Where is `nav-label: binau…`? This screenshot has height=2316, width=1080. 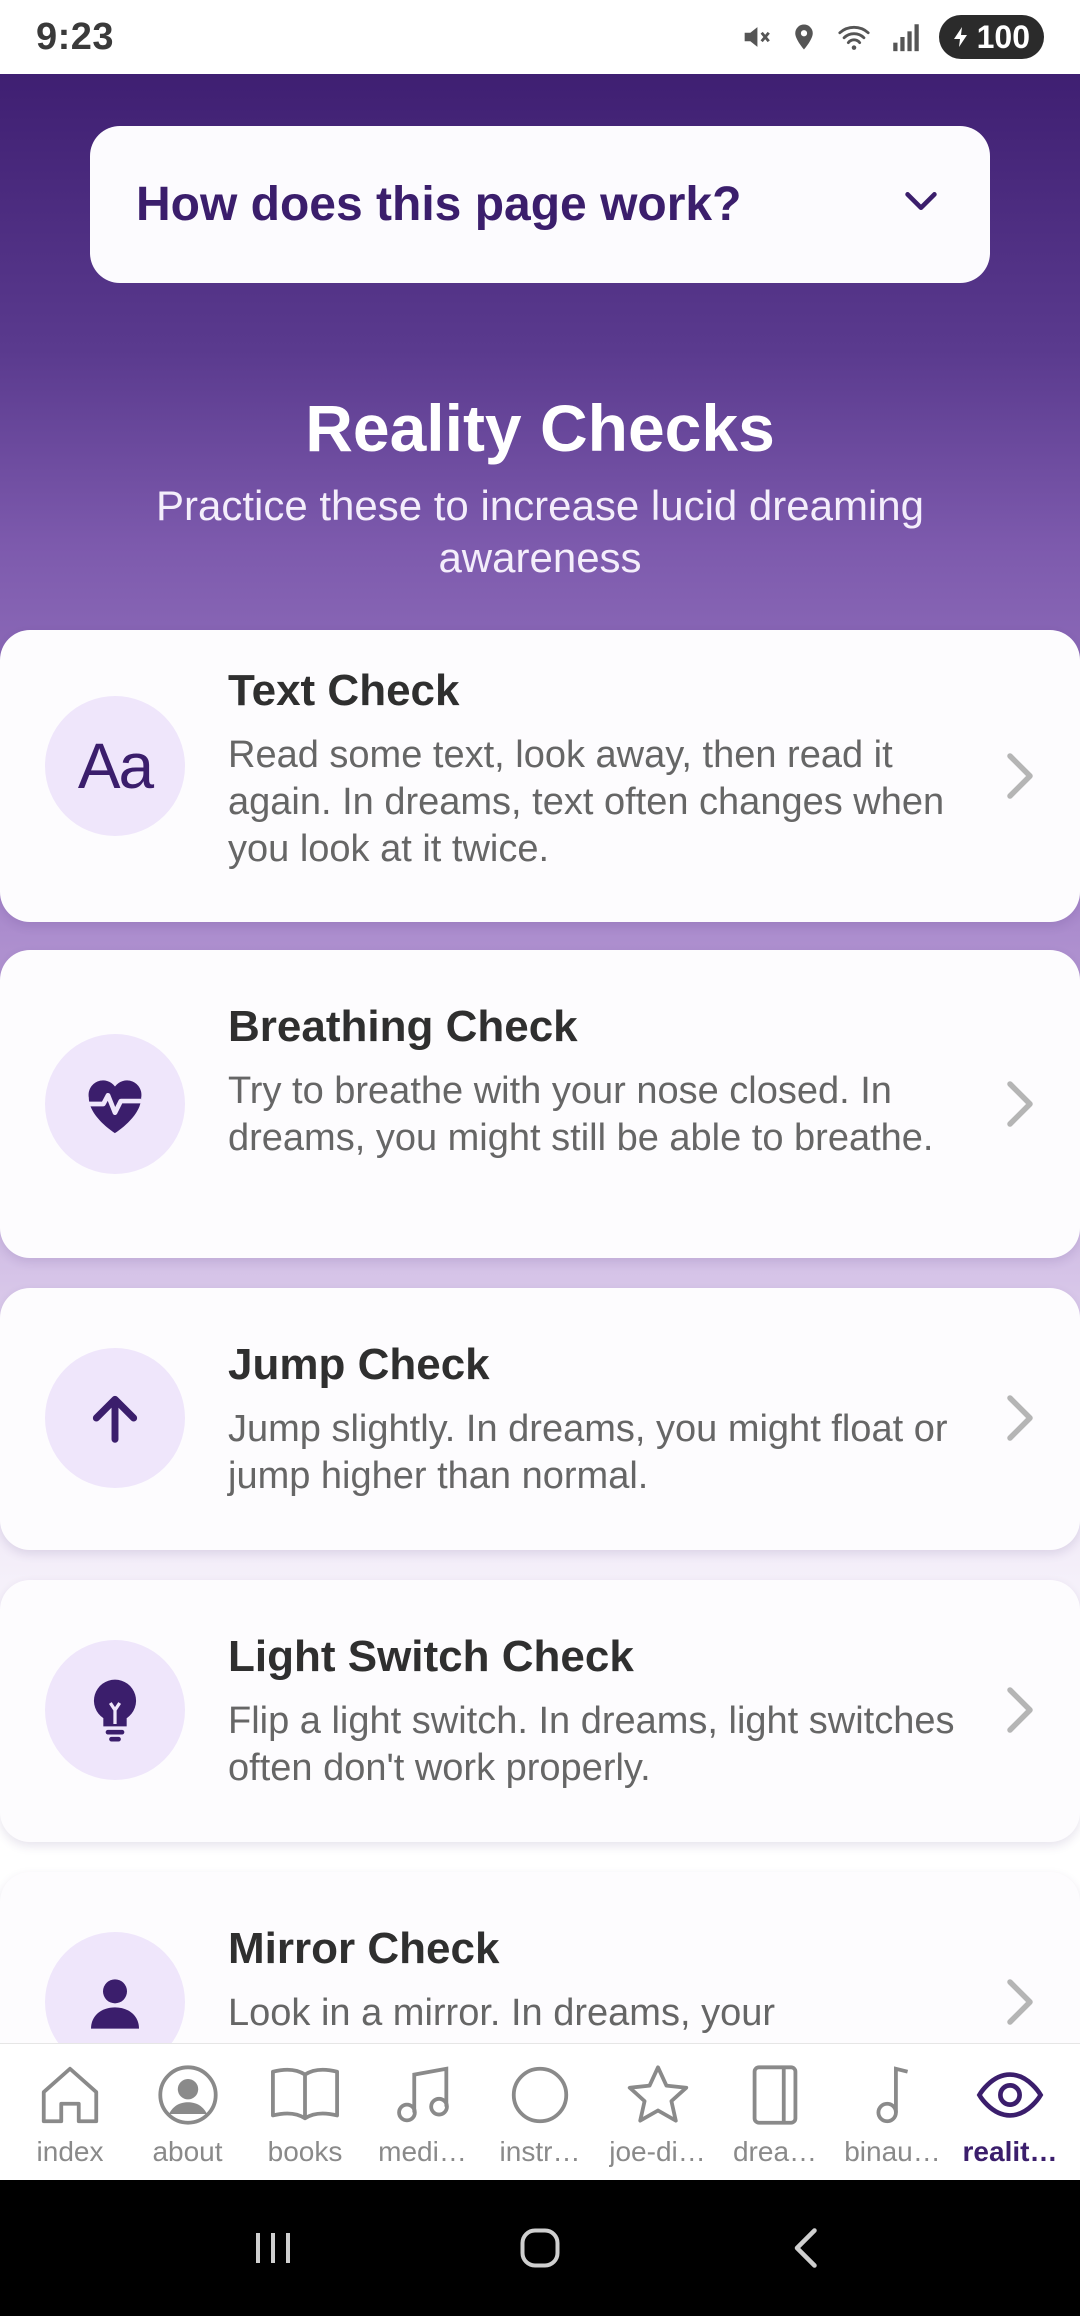
nav-label: binau… is located at coordinates (892, 2151).